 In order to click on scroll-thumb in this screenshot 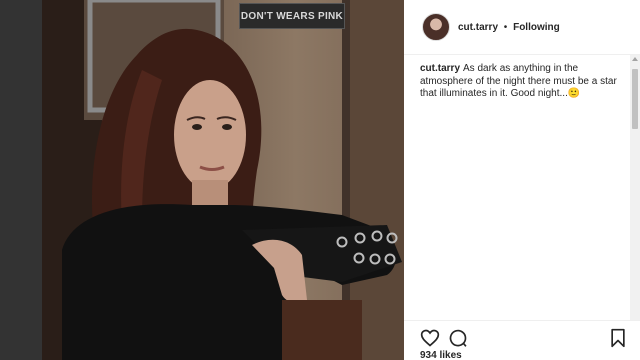, I will do `click(635, 99)`.